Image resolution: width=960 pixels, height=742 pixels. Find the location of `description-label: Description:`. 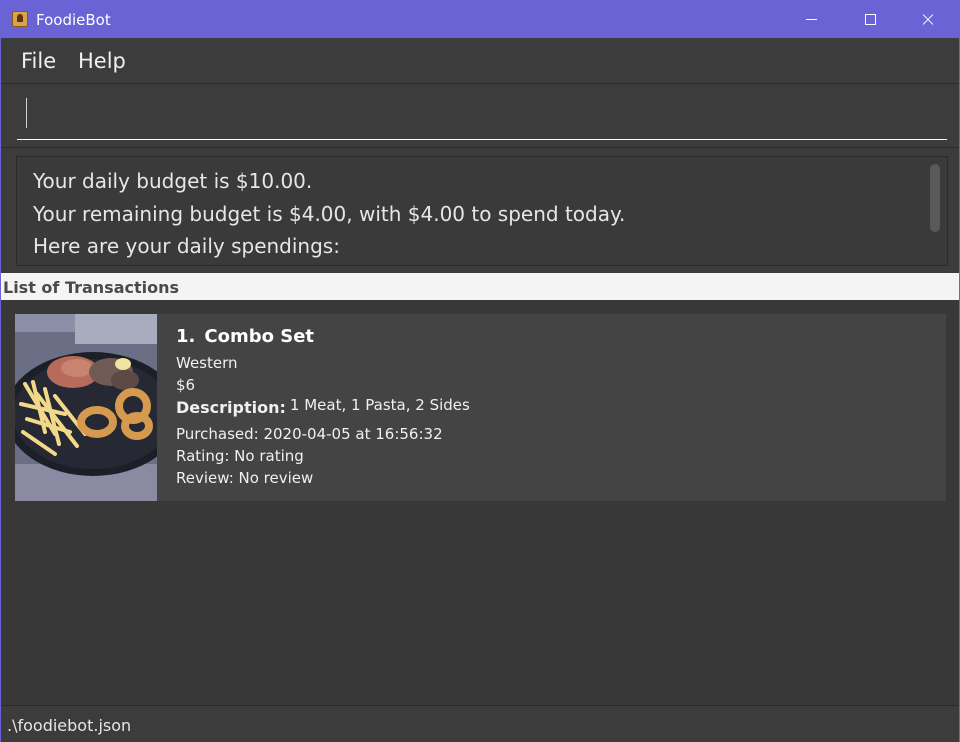

description-label: Description: is located at coordinates (231, 407).